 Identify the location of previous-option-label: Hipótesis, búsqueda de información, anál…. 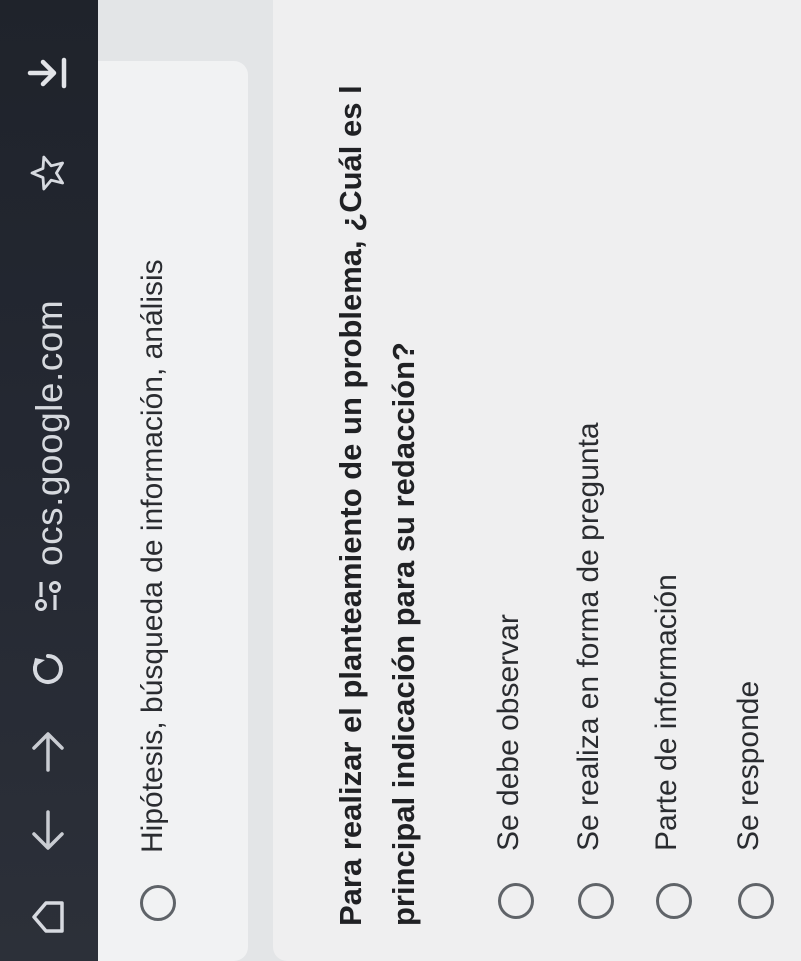
(152, 556).